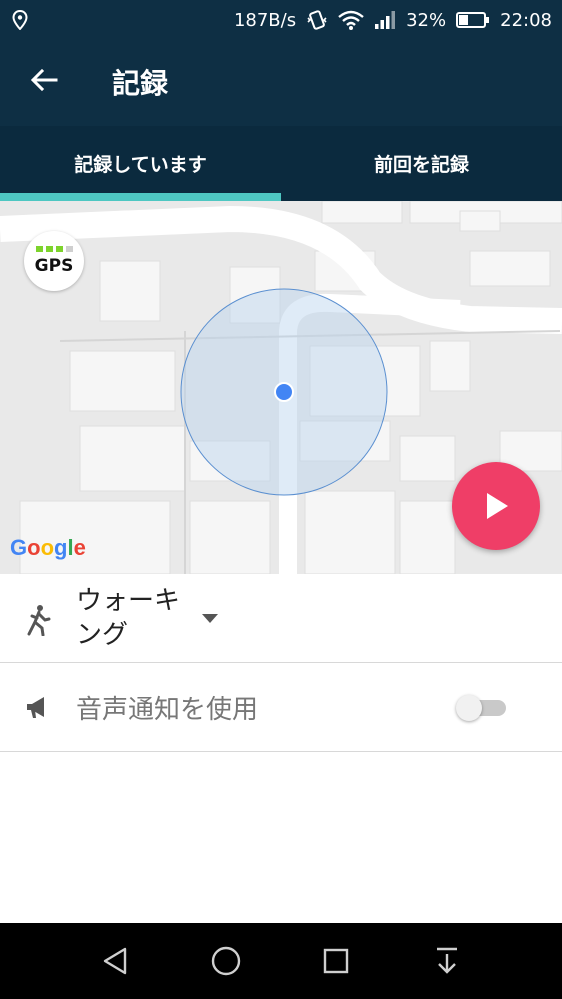 The height and width of the screenshot is (999, 562). Describe the element at coordinates (481, 708) in the screenshot. I see `voice-notification-toggle` at that location.